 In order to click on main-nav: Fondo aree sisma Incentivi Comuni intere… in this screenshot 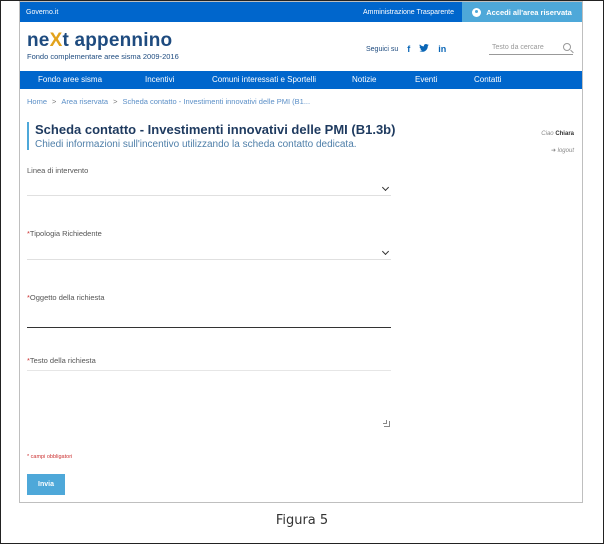, I will do `click(301, 80)`.